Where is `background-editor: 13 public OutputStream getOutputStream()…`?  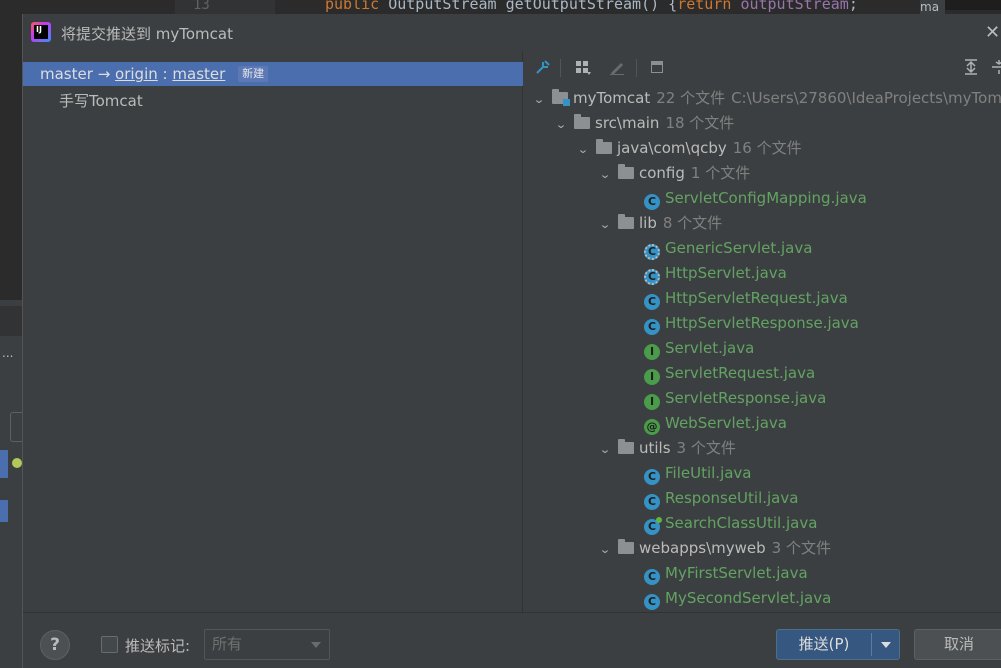 background-editor: 13 public OutputStream getOutputStream()… is located at coordinates (500, 7).